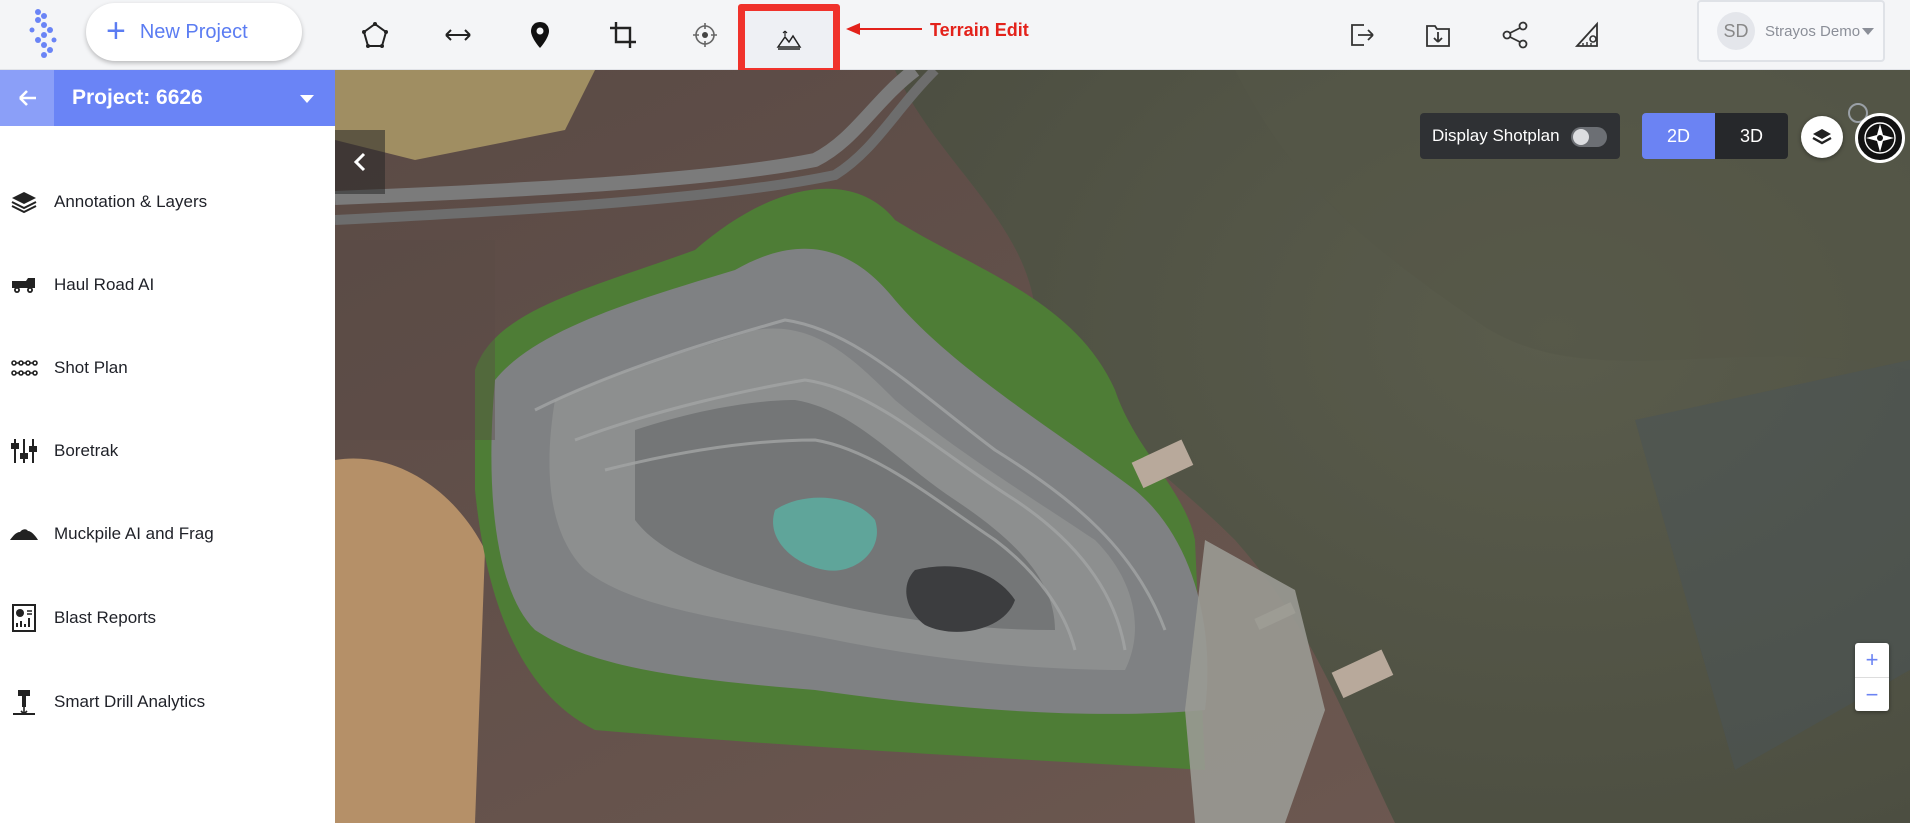  What do you see at coordinates (24, 451) in the screenshot?
I see `sliders-icon` at bounding box center [24, 451].